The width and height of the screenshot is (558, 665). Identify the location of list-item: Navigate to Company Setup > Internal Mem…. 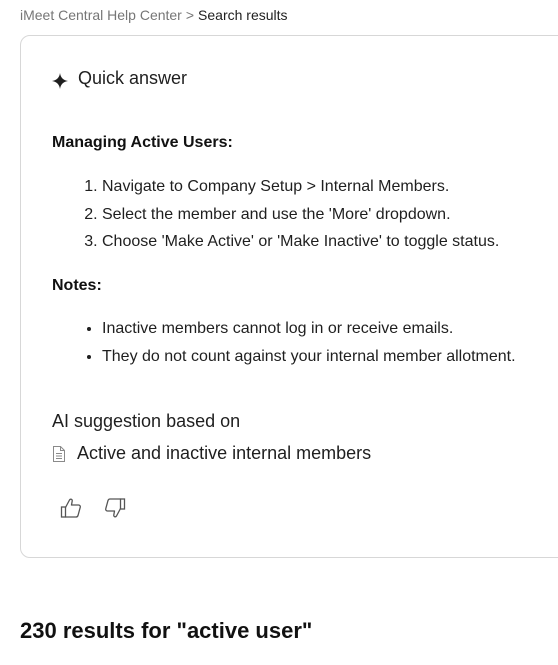
(300, 187).